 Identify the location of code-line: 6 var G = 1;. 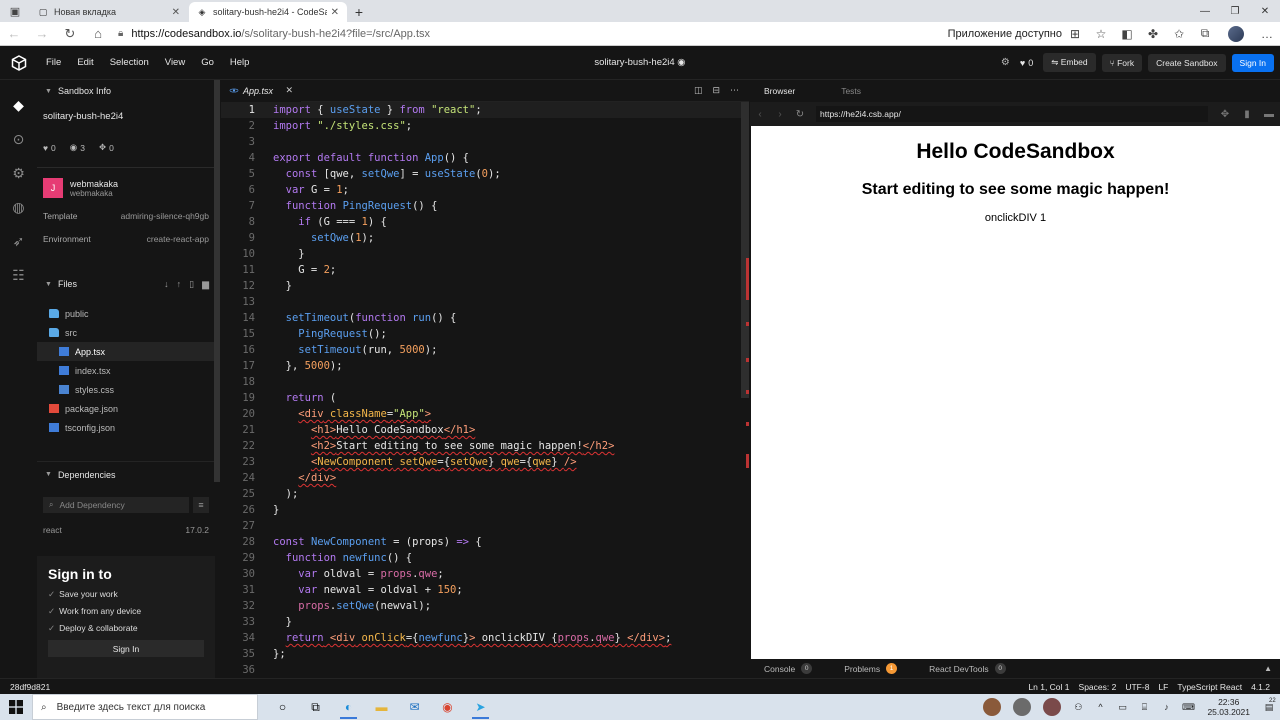
(485, 190).